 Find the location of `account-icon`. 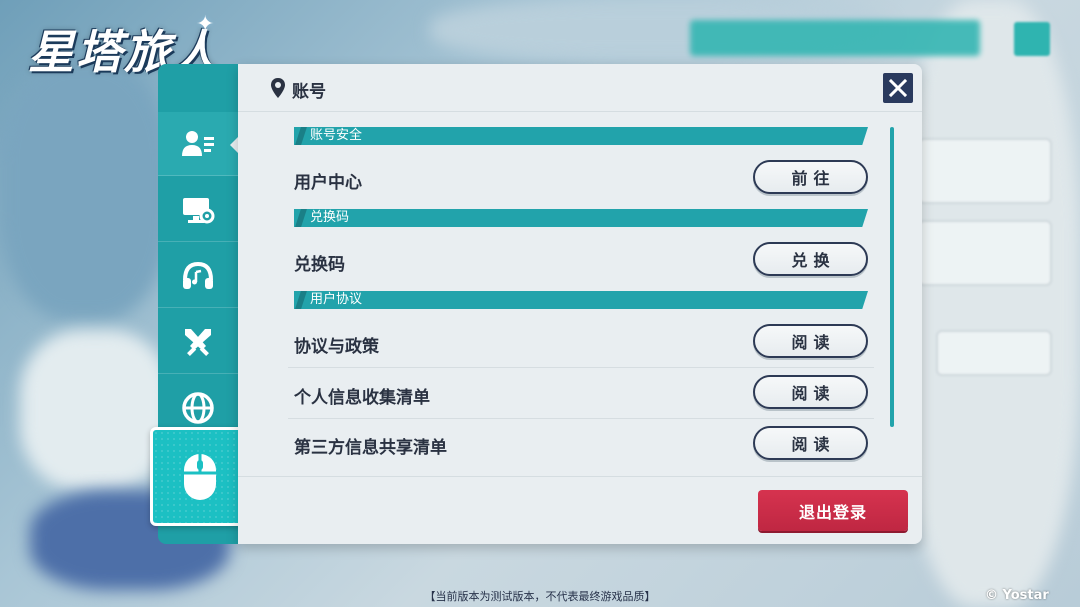

account-icon is located at coordinates (198, 143).